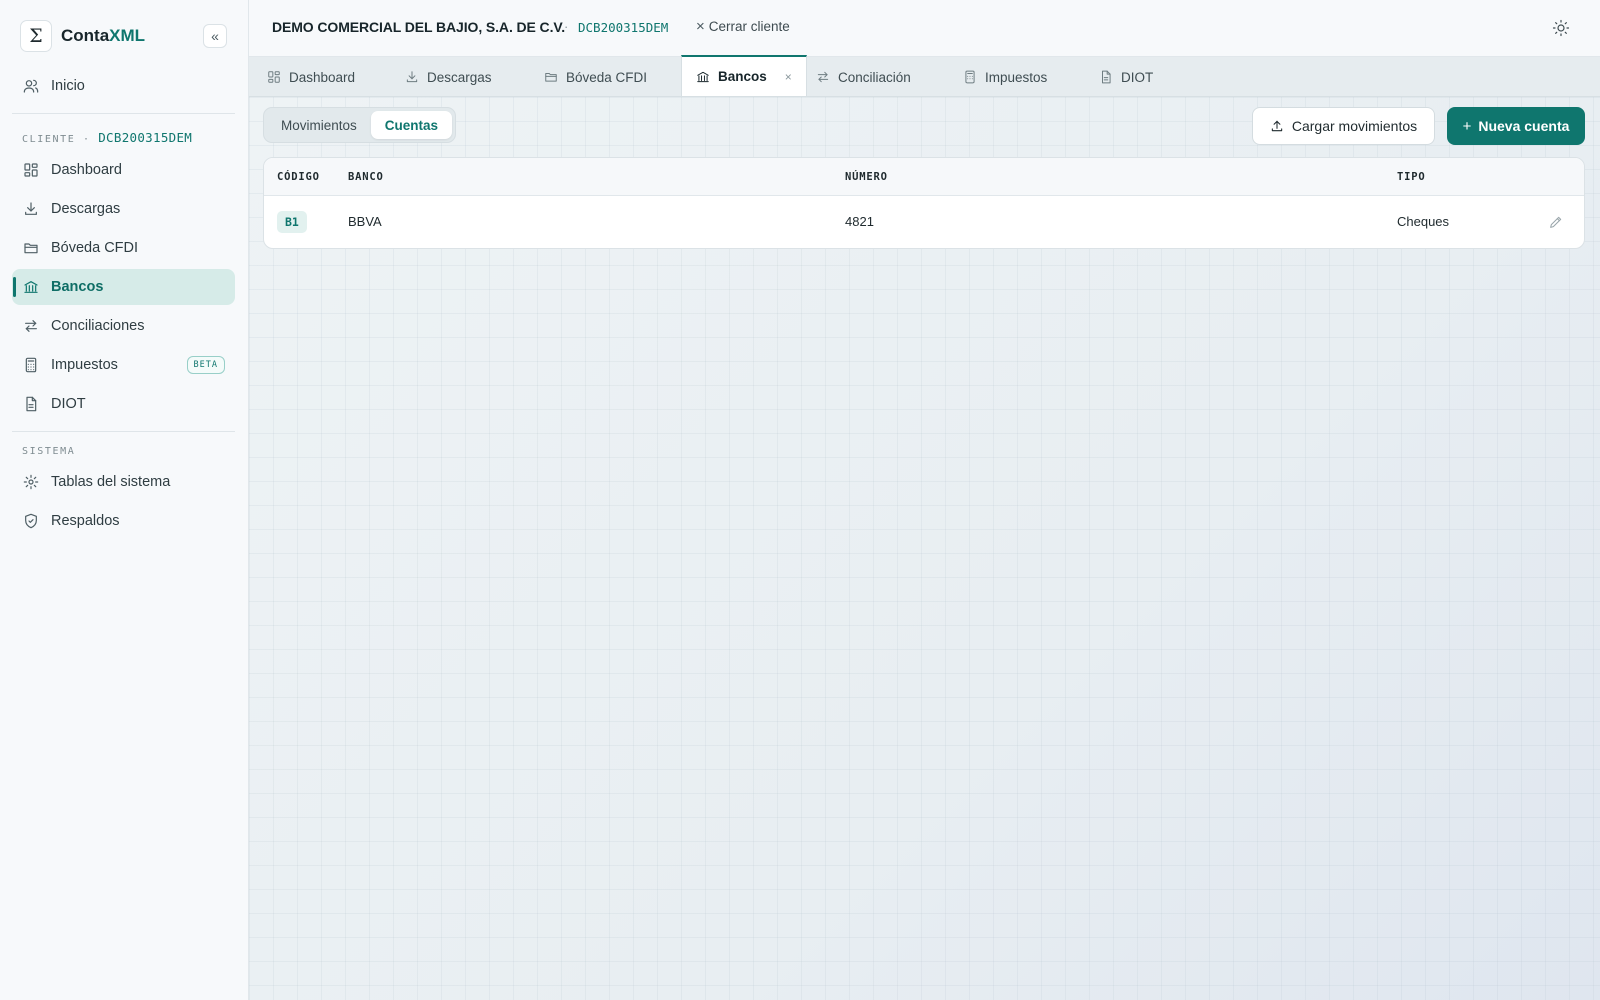 This screenshot has width=1600, height=1000. I want to click on account-bank: BBVA, so click(365, 221).